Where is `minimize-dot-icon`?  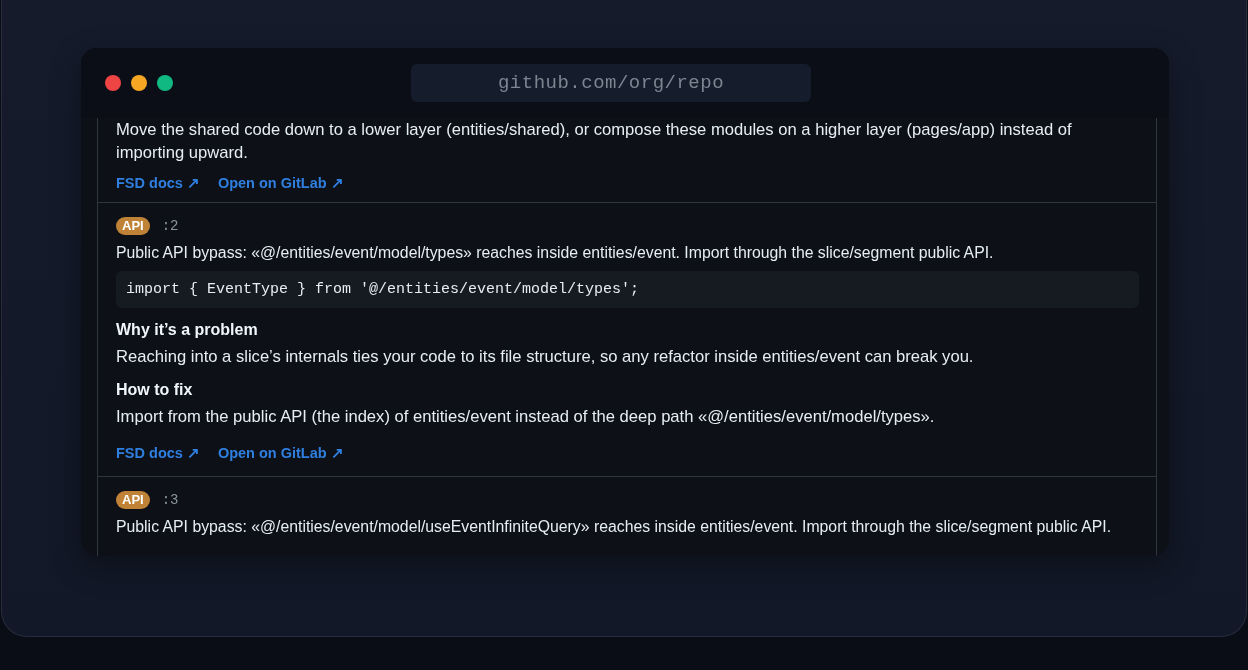 minimize-dot-icon is located at coordinates (139, 83).